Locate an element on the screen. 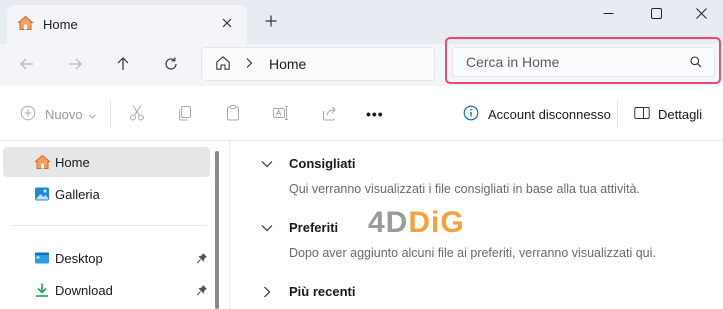 The image size is (723, 309). search-icon is located at coordinates (696, 63).